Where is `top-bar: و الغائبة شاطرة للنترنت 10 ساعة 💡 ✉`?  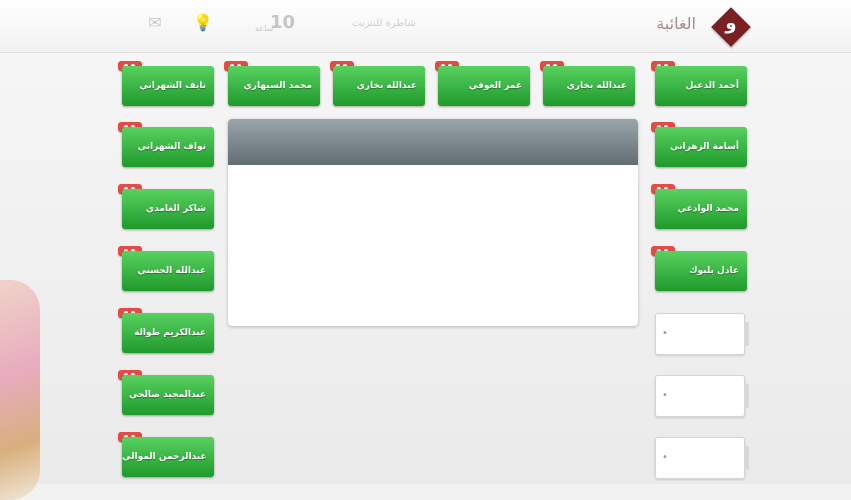 top-bar: و الغائبة شاطرة للنترنت 10 ساعة 💡 ✉ is located at coordinates (425, 26).